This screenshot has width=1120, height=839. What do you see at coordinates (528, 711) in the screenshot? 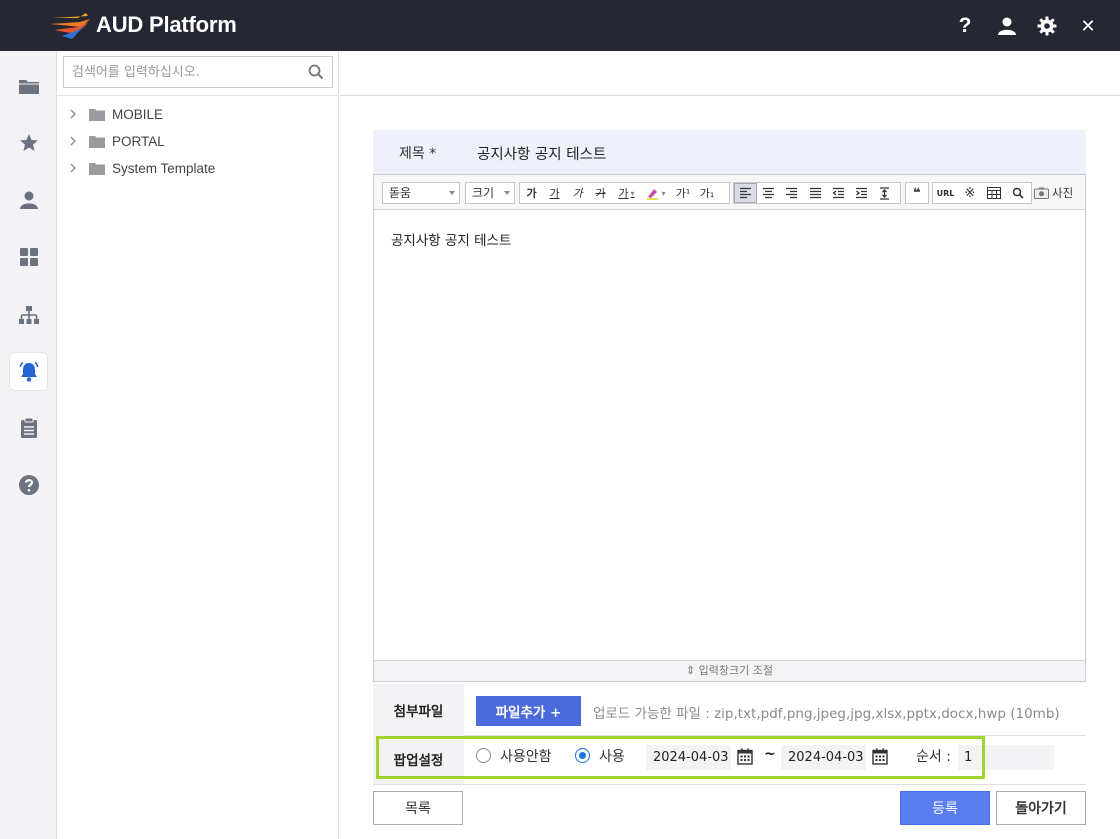
I see `add-file-button: 파일추가 +` at bounding box center [528, 711].